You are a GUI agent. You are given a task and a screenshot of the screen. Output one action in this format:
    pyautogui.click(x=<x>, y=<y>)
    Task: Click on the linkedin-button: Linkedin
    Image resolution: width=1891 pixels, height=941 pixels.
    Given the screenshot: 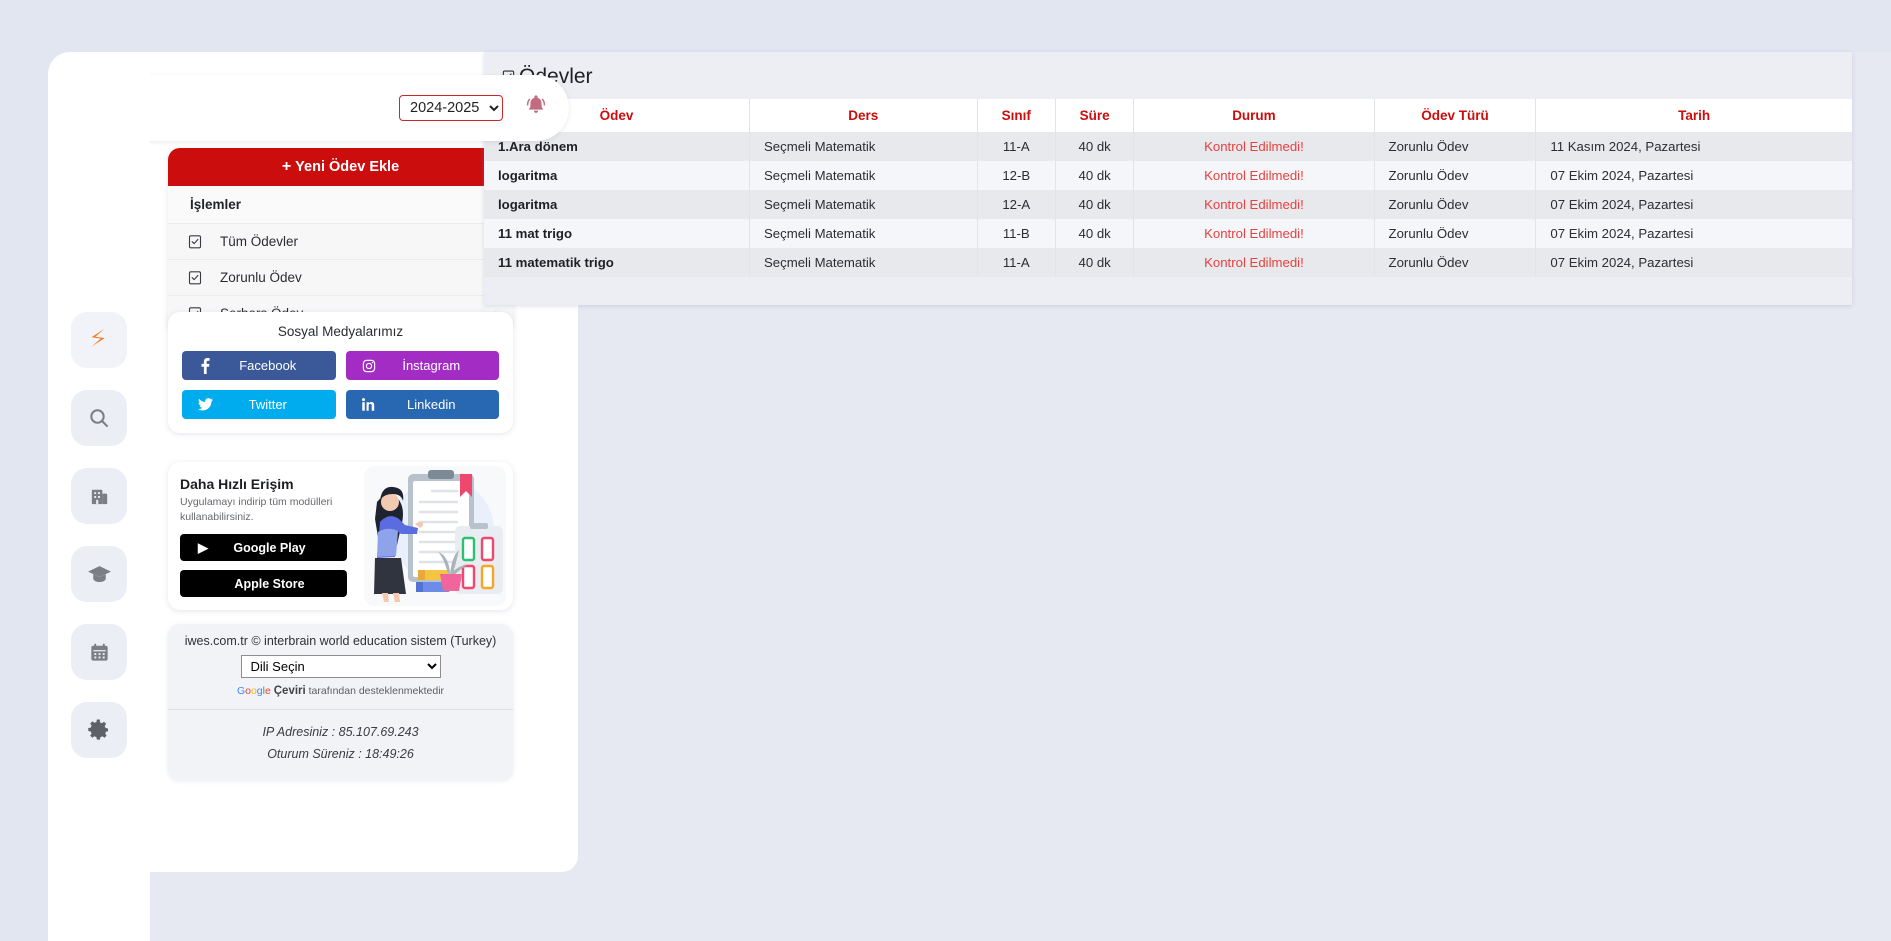 What is the action you would take?
    pyautogui.click(x=422, y=404)
    